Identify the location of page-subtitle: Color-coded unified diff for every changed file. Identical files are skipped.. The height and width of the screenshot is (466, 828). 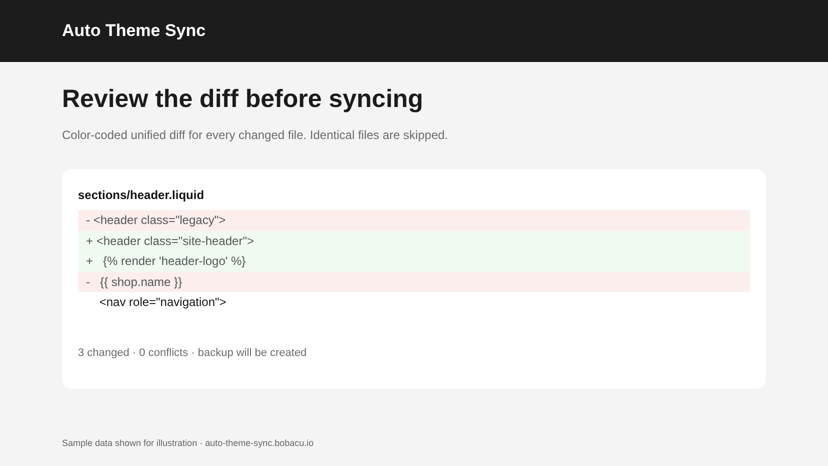
(255, 135).